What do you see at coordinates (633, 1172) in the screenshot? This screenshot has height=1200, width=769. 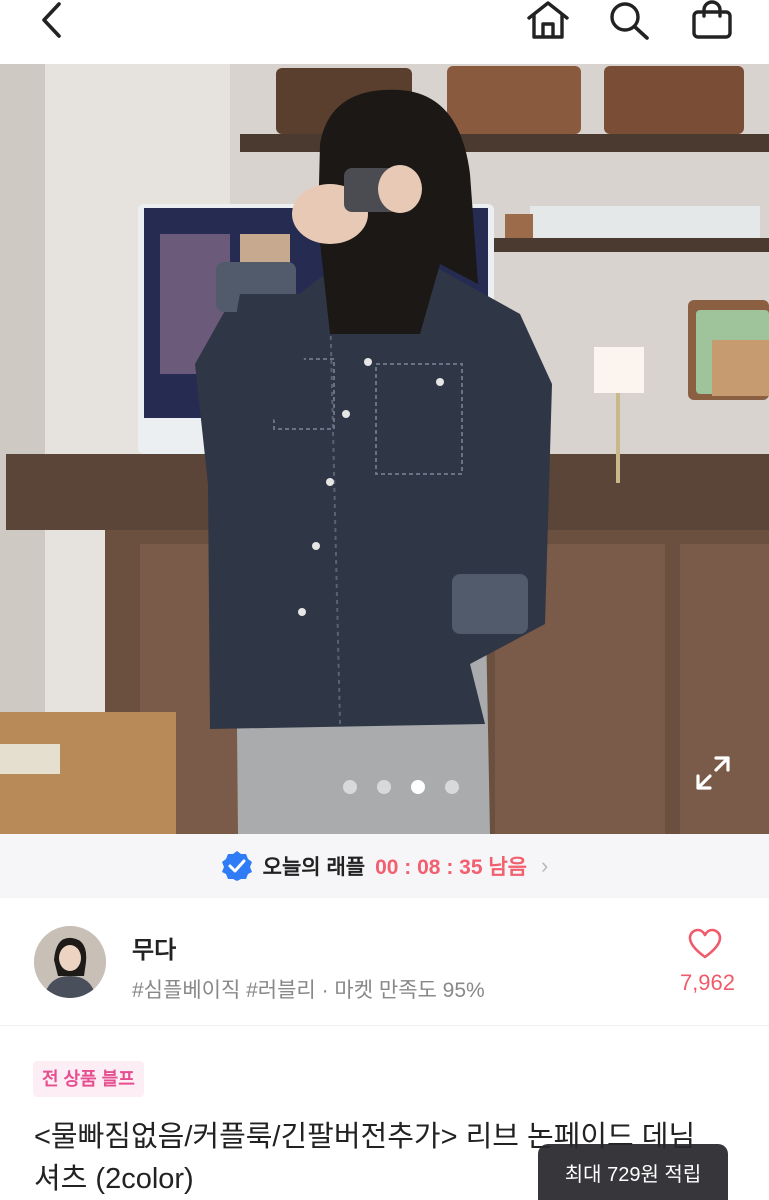 I see `points-reward-tooltip: 최대 729원 적립` at bounding box center [633, 1172].